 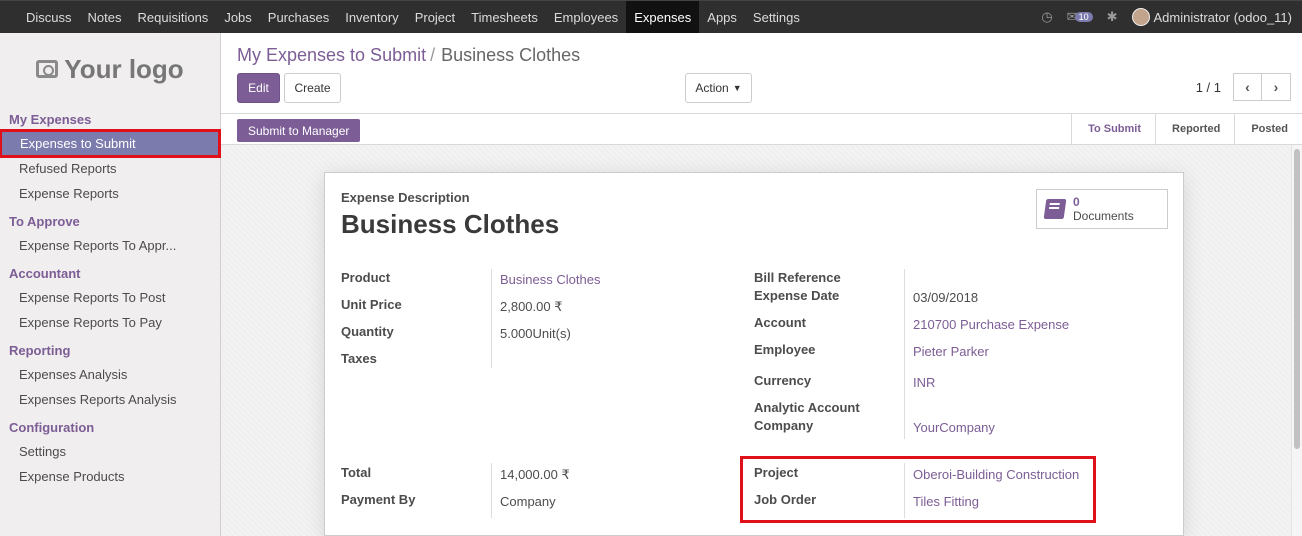 I want to click on menu-discuss: Discuss, so click(x=49, y=17).